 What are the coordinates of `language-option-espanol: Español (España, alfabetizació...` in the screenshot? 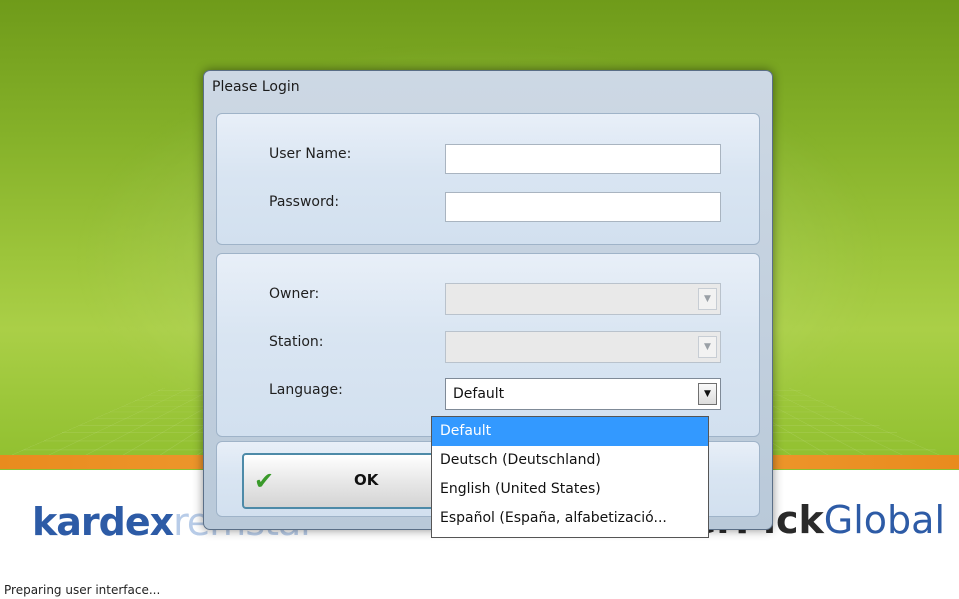 It's located at (570, 518).